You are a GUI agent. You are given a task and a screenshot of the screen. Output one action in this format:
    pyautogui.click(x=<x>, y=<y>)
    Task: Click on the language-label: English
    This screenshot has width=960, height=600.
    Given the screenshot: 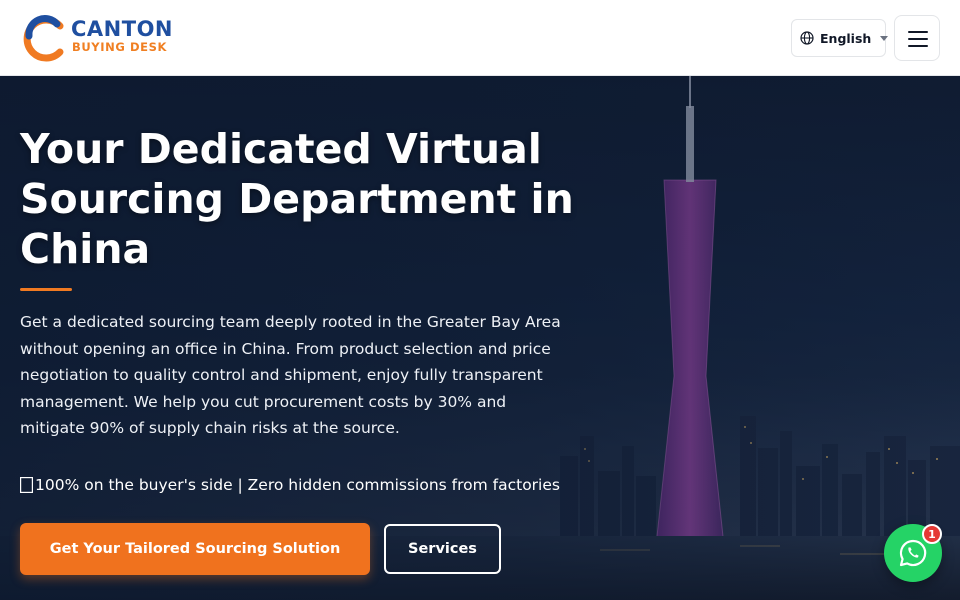 What is the action you would take?
    pyautogui.click(x=846, y=38)
    